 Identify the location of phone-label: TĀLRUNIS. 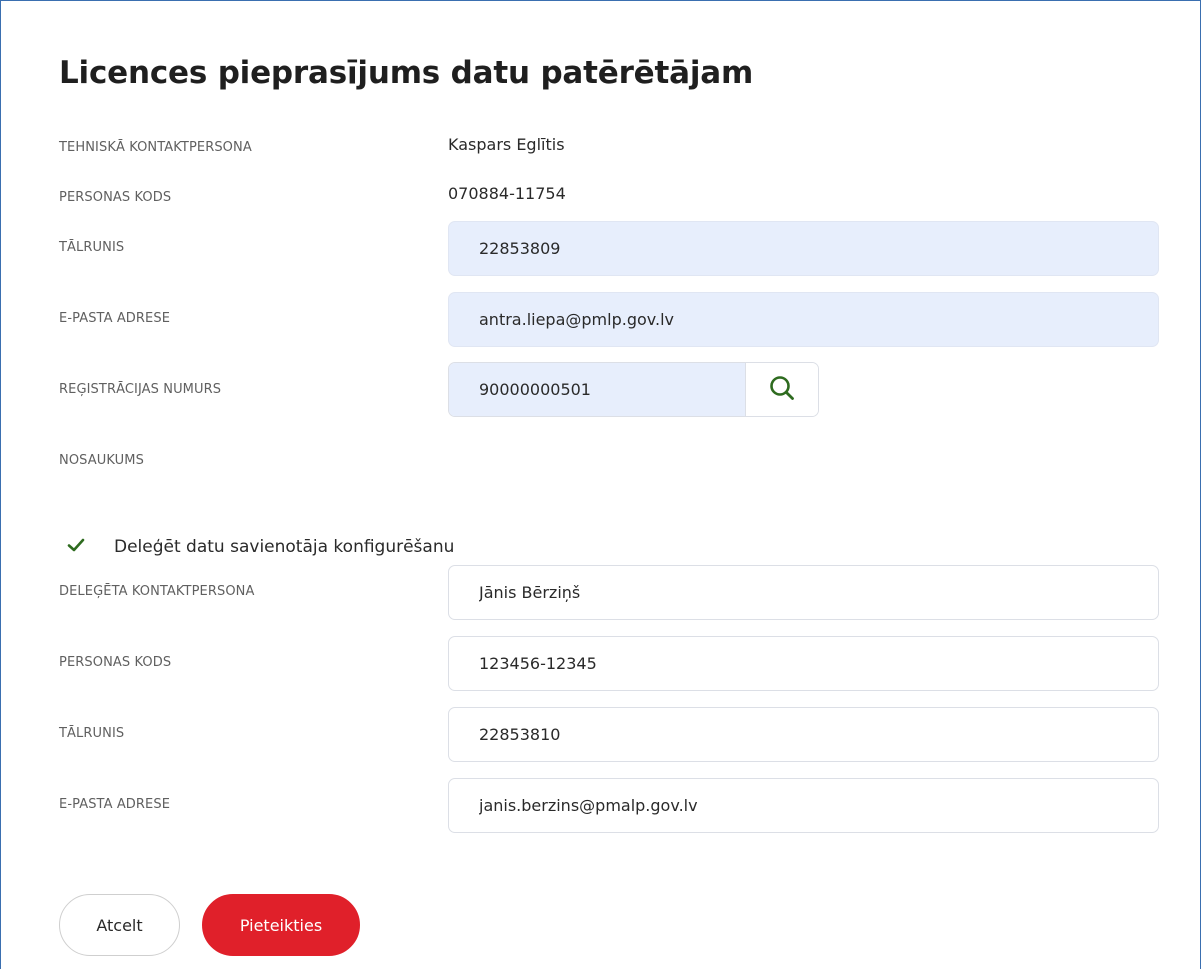
(92, 247).